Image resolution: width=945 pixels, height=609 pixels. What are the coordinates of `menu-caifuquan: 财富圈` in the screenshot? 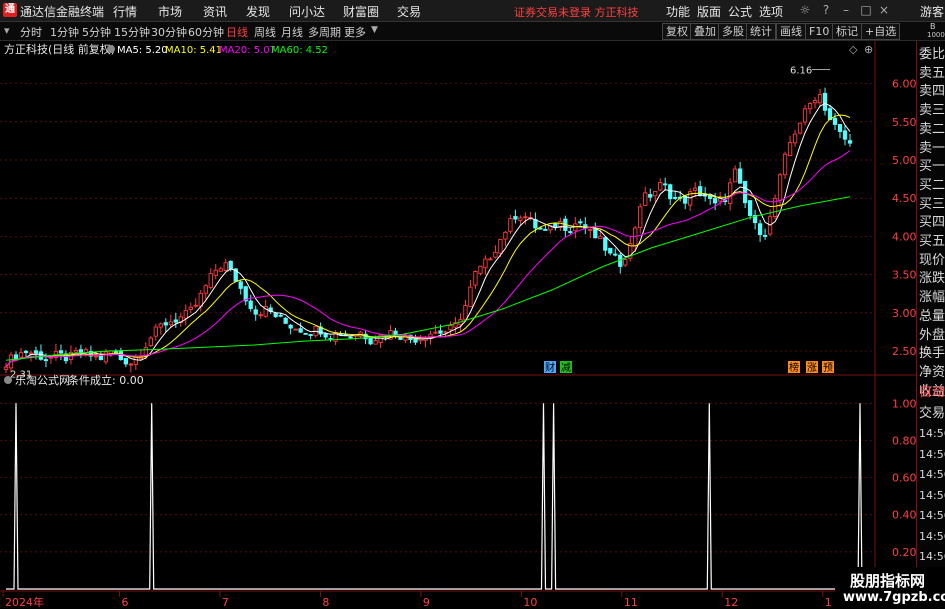 It's located at (361, 11).